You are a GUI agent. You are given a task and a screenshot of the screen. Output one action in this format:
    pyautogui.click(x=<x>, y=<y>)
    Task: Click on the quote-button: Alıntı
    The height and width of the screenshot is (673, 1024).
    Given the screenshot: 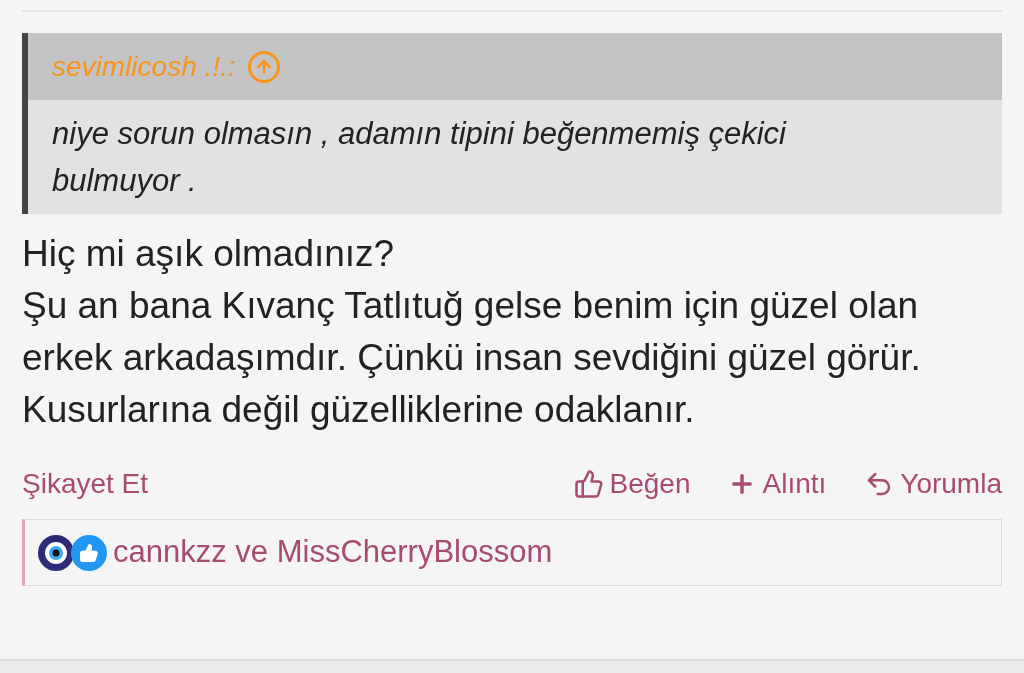 What is the action you would take?
    pyautogui.click(x=777, y=484)
    